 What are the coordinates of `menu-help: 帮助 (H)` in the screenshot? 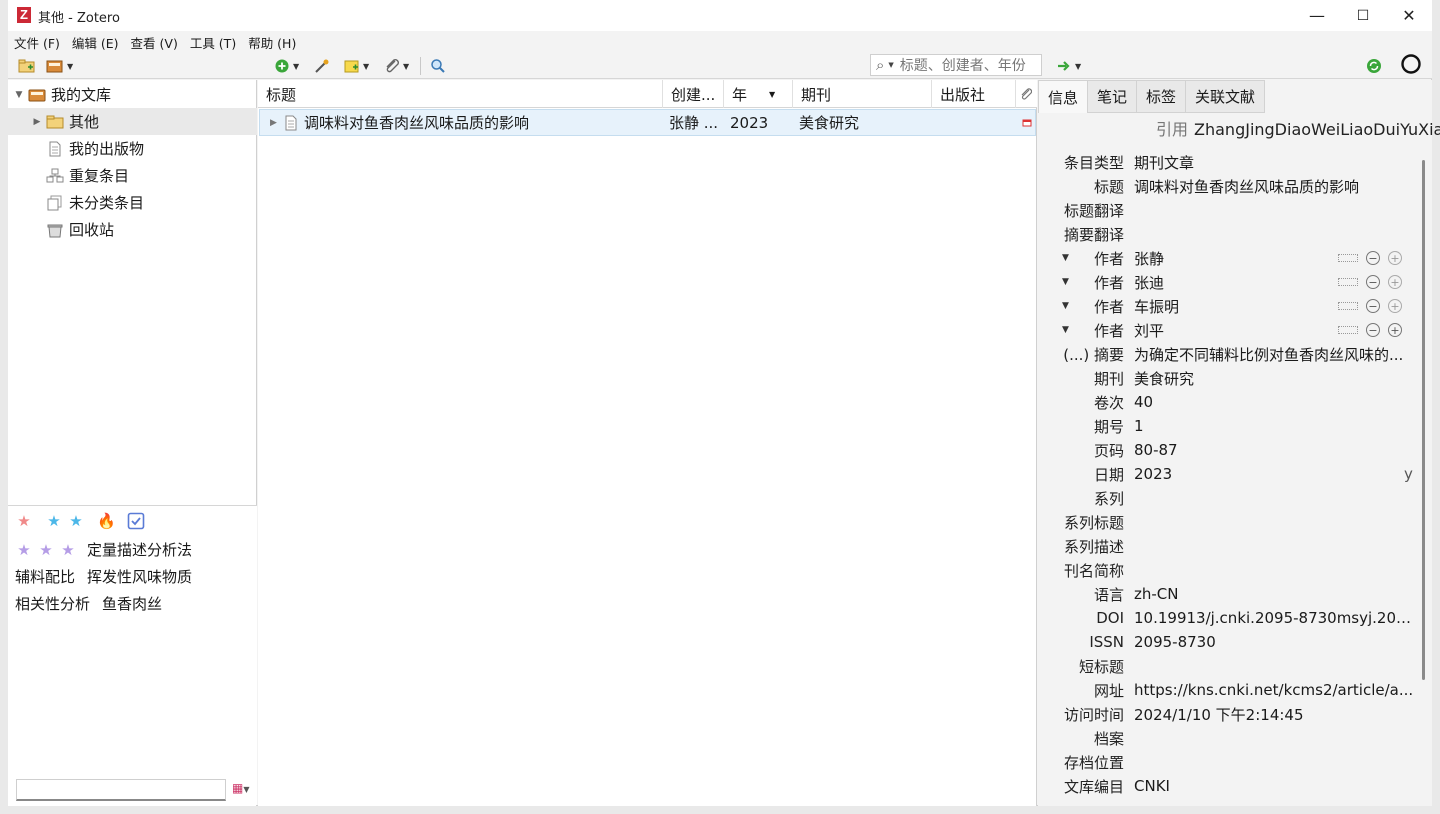 It's located at (275, 41).